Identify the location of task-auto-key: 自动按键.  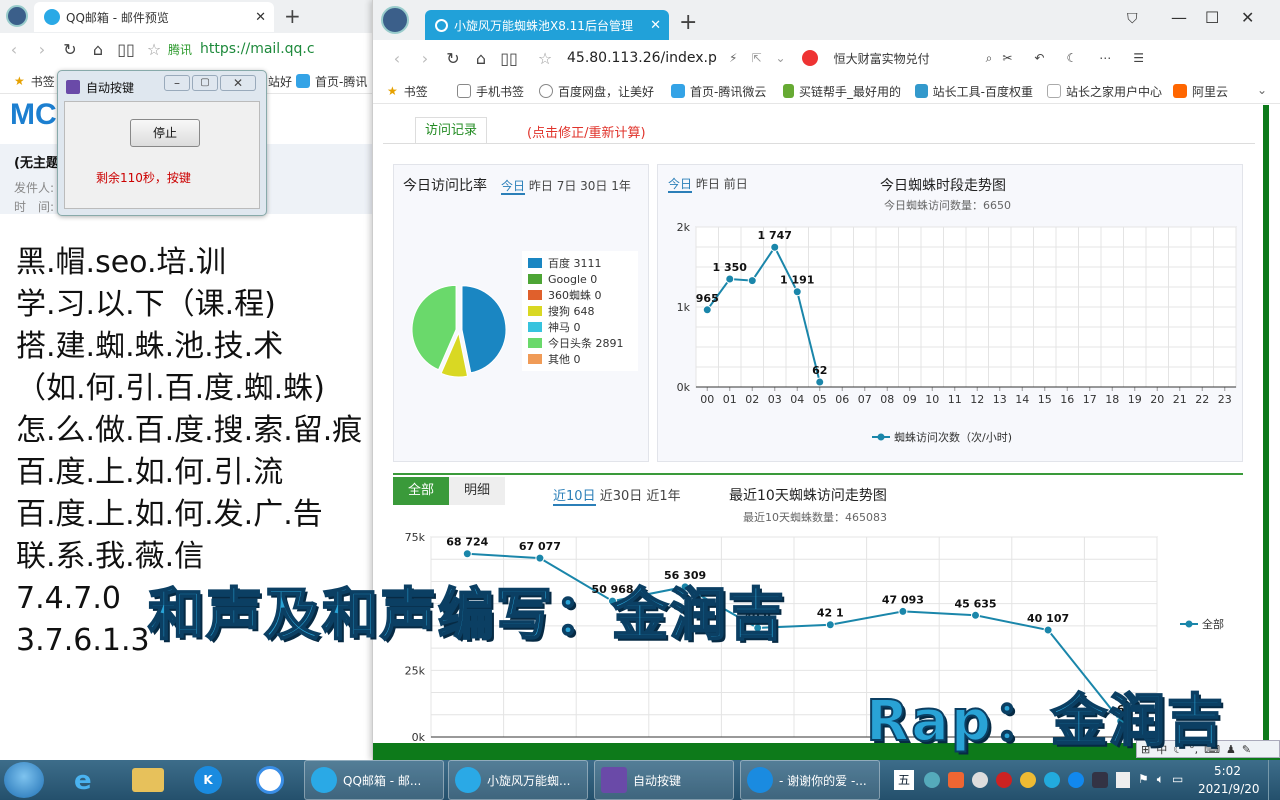
(664, 780).